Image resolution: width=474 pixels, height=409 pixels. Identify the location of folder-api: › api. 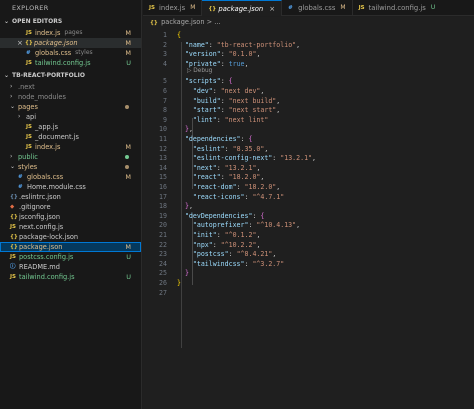
(70, 117).